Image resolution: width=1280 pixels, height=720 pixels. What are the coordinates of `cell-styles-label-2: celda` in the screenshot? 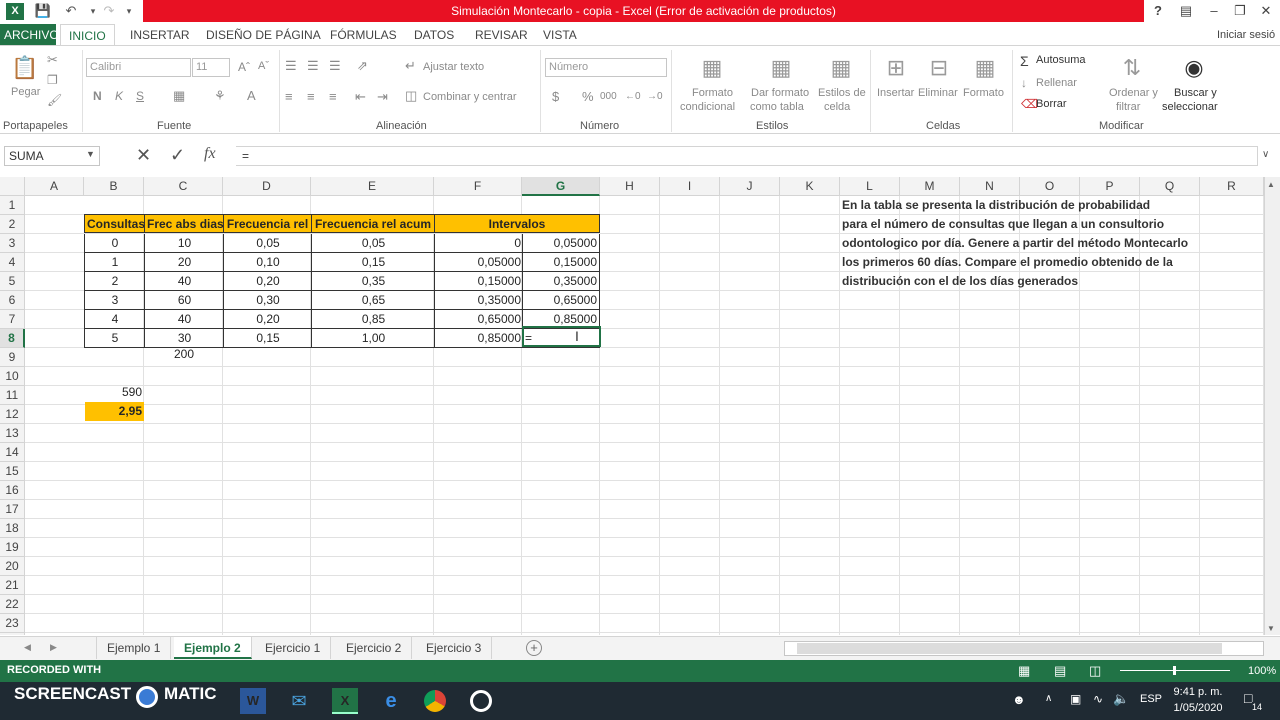 It's located at (837, 107).